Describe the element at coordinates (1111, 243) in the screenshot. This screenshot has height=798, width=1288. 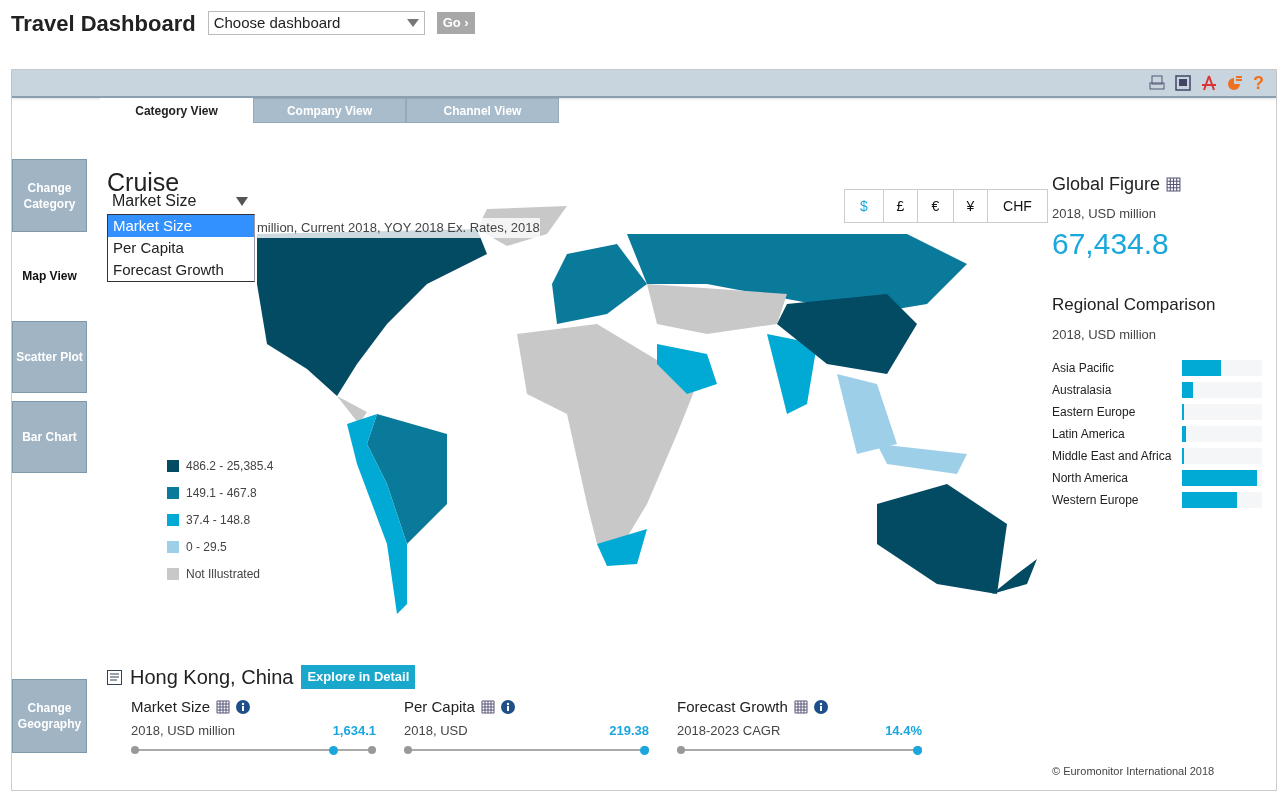
I see `global-figure-value: 67,434.8` at that location.